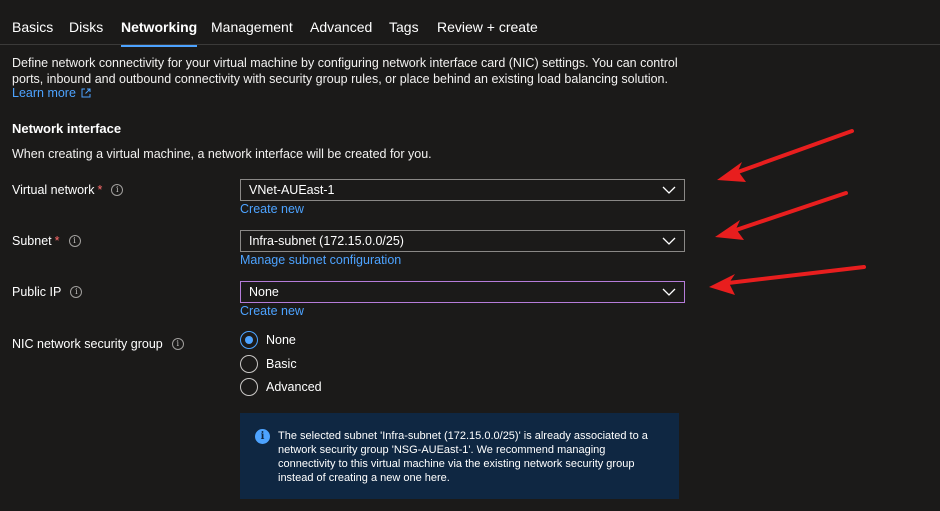  I want to click on radio-basic, so click(249, 364).